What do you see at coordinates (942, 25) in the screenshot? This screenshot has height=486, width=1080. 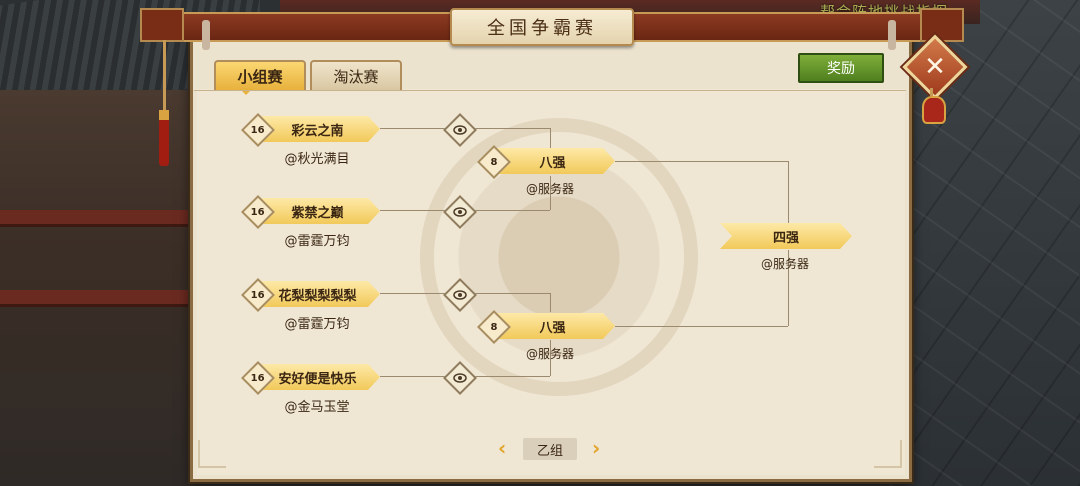 I see `banner-right-end` at bounding box center [942, 25].